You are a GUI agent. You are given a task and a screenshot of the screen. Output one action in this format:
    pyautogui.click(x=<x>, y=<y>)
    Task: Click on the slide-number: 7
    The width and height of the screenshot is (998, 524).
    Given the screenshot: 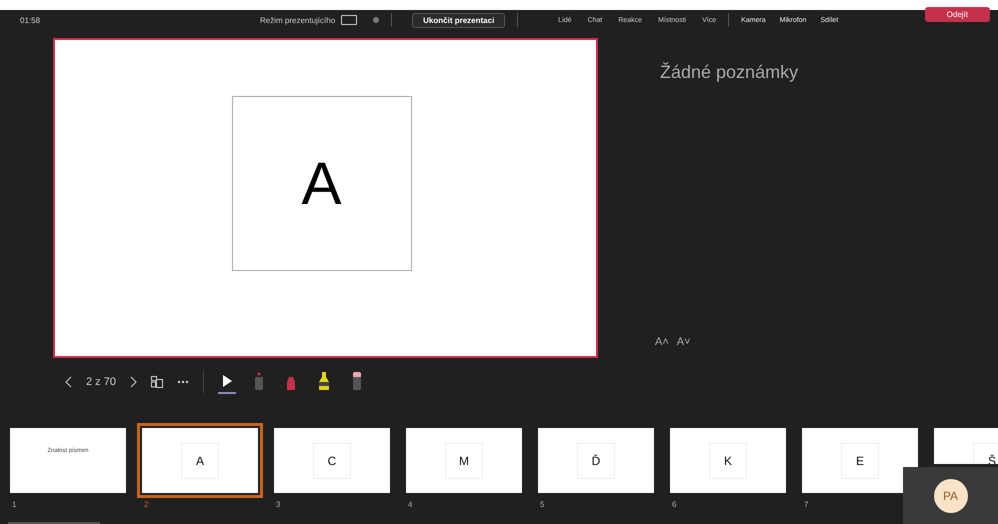 What is the action you would take?
    pyautogui.click(x=807, y=504)
    